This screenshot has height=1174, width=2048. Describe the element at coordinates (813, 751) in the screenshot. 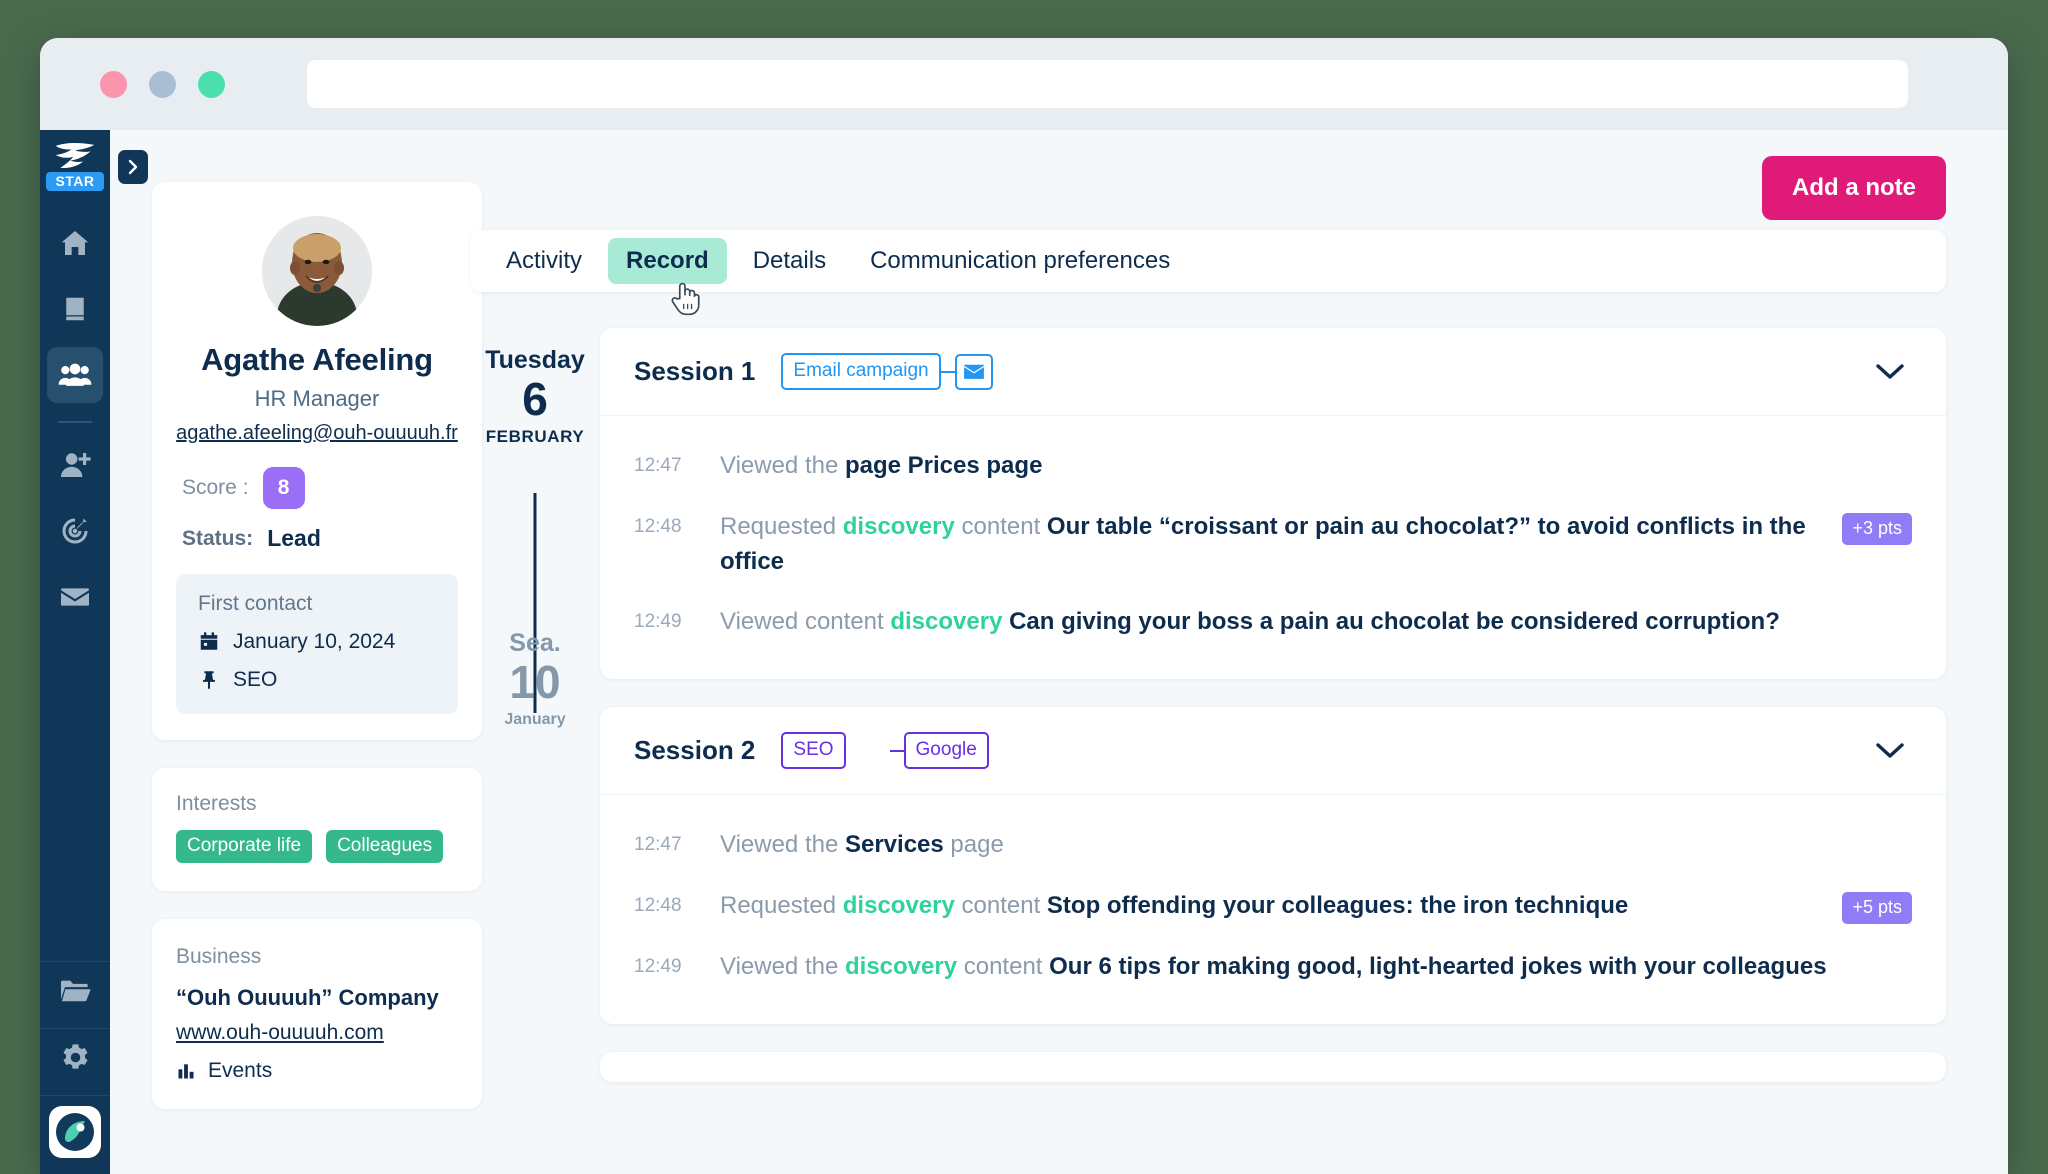

I see `session-source-chip: SEO` at that location.